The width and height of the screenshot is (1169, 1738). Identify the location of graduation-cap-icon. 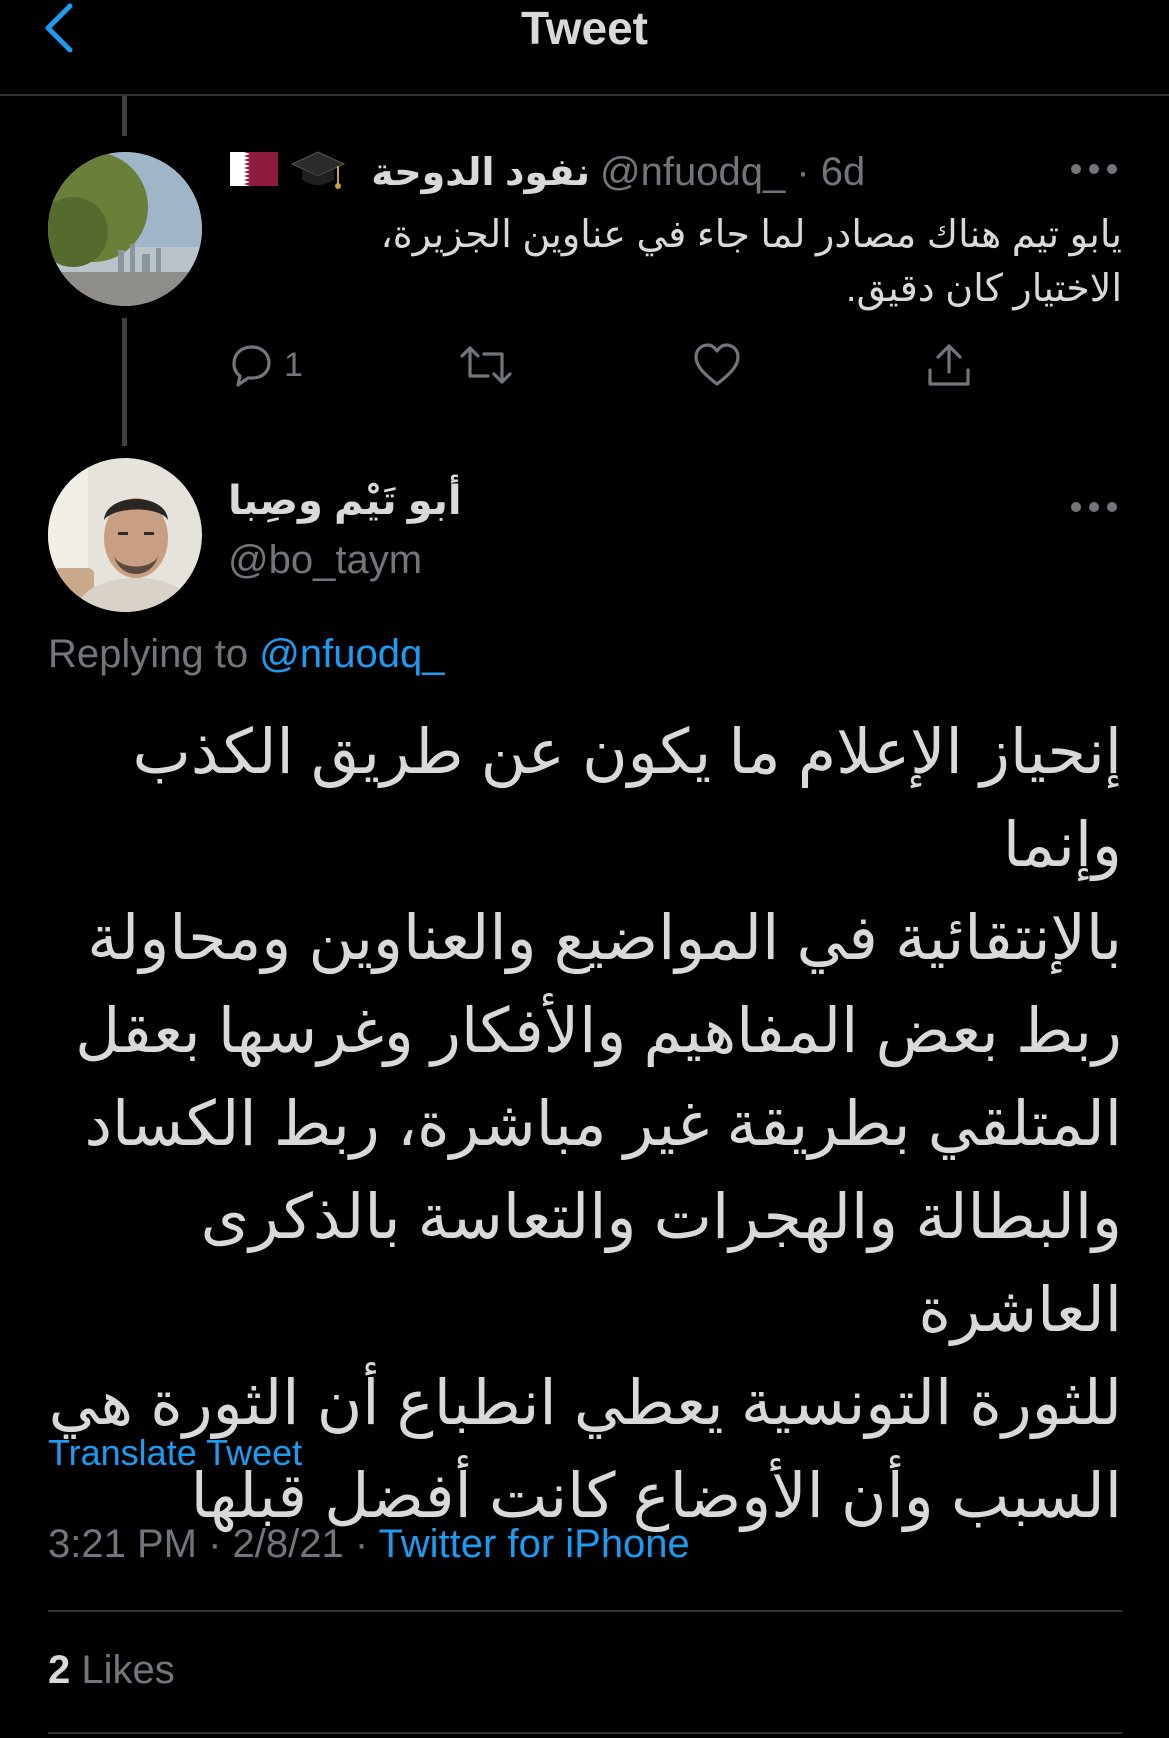
(318, 174).